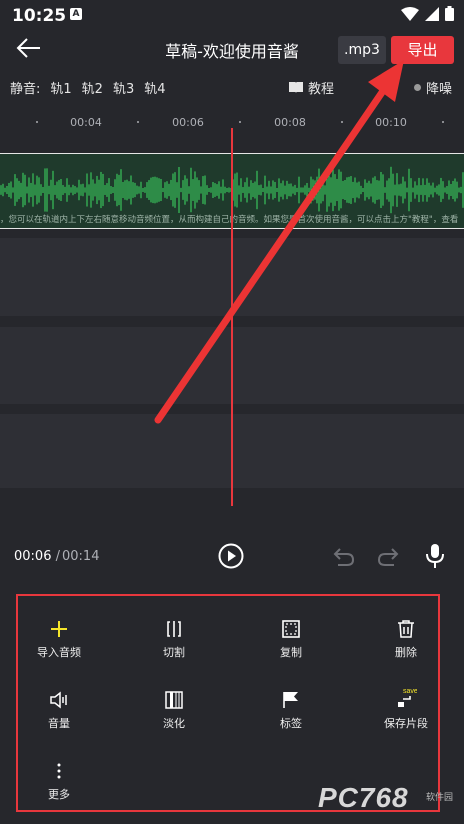  What do you see at coordinates (28, 48) in the screenshot?
I see `back-arrow-icon` at bounding box center [28, 48].